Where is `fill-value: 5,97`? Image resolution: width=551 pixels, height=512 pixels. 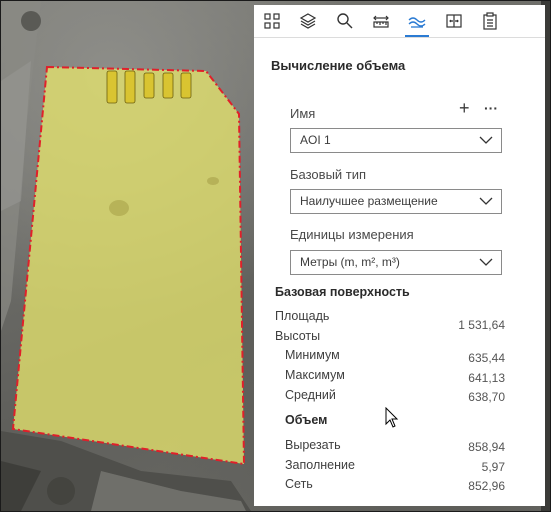
fill-value: 5,97 is located at coordinates (493, 467).